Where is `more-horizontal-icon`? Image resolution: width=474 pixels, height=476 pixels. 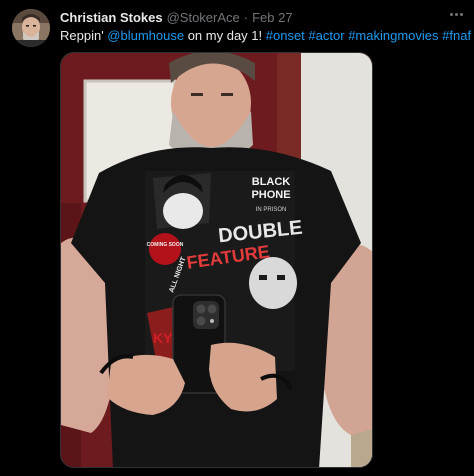 more-horizontal-icon is located at coordinates (456, 14).